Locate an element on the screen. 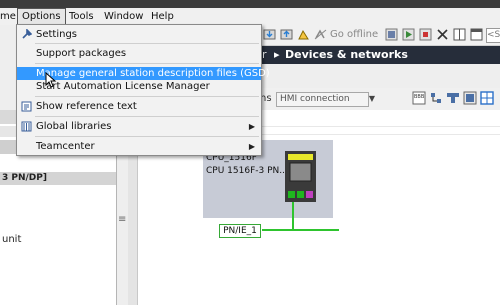 This screenshot has width=500, height=305. network-label: PN/IE_1 is located at coordinates (240, 231).